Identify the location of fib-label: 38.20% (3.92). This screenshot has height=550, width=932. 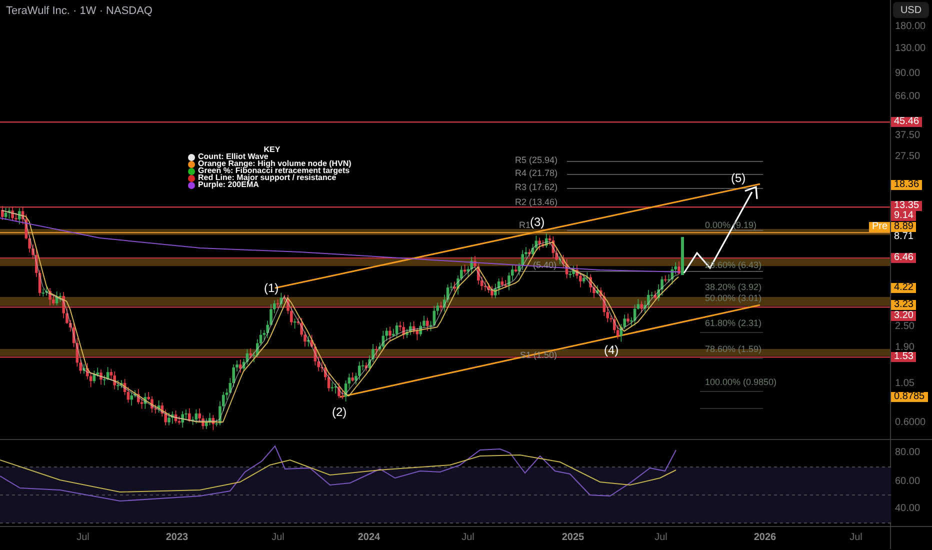
(733, 287).